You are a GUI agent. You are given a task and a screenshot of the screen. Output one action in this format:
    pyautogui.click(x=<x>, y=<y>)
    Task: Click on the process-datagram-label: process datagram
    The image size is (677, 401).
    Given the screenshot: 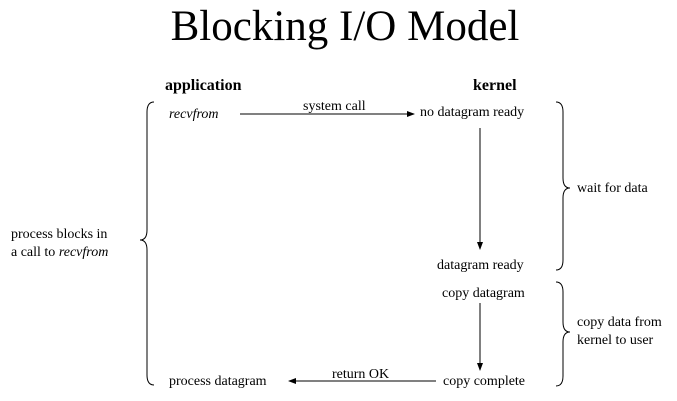 What is the action you would take?
    pyautogui.click(x=218, y=381)
    